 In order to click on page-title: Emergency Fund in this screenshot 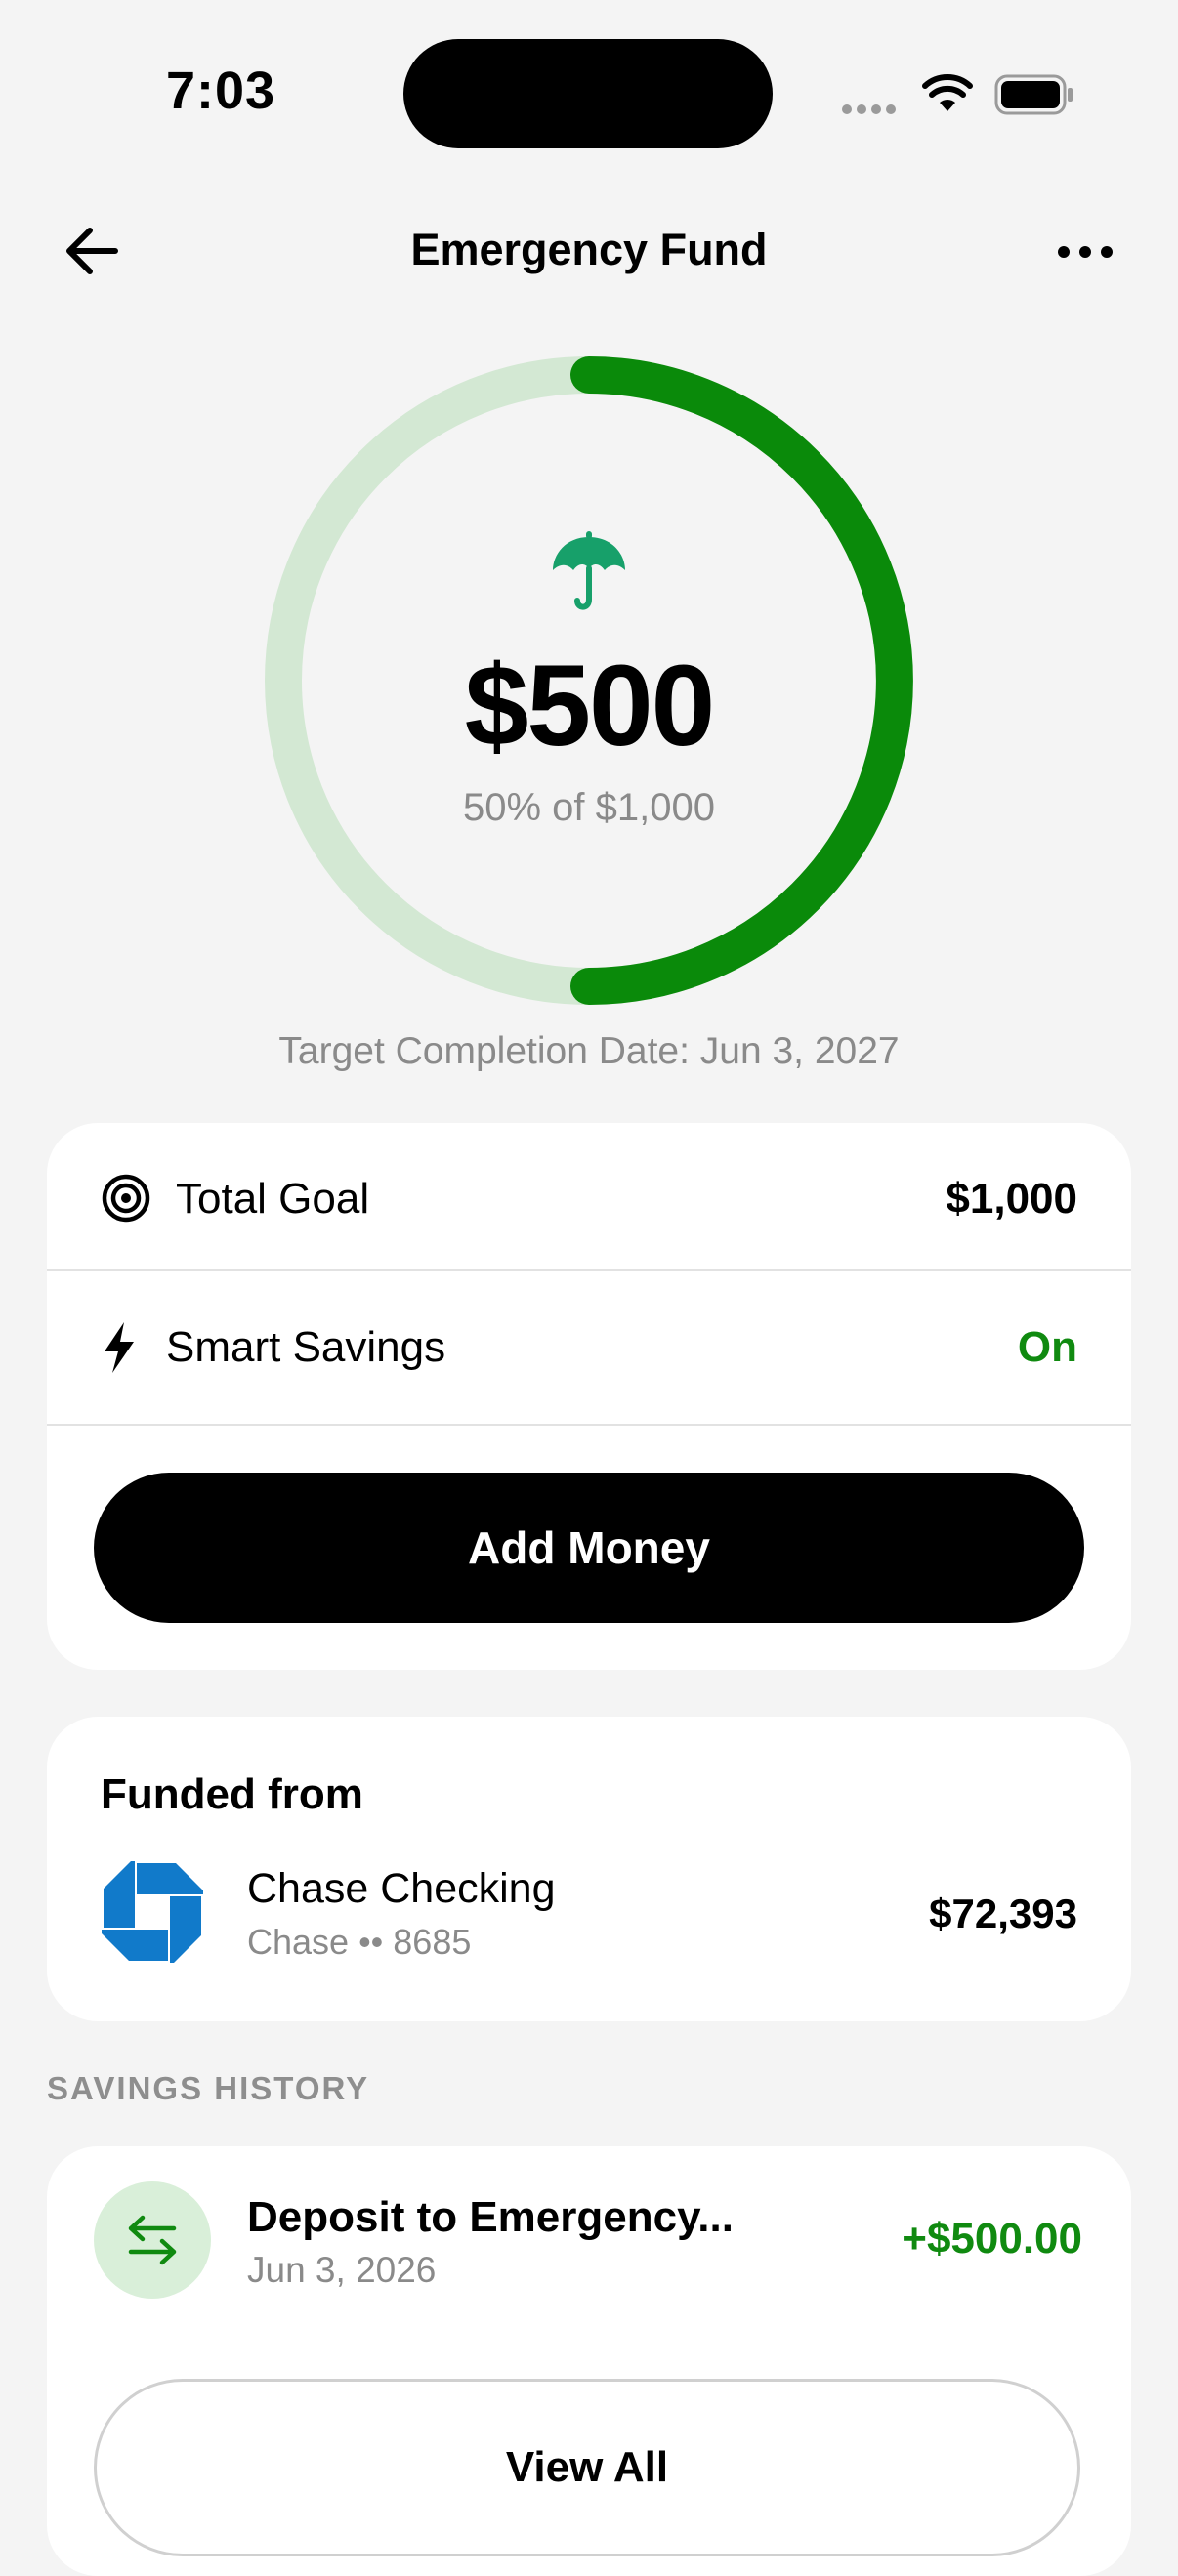, I will do `click(589, 249)`.